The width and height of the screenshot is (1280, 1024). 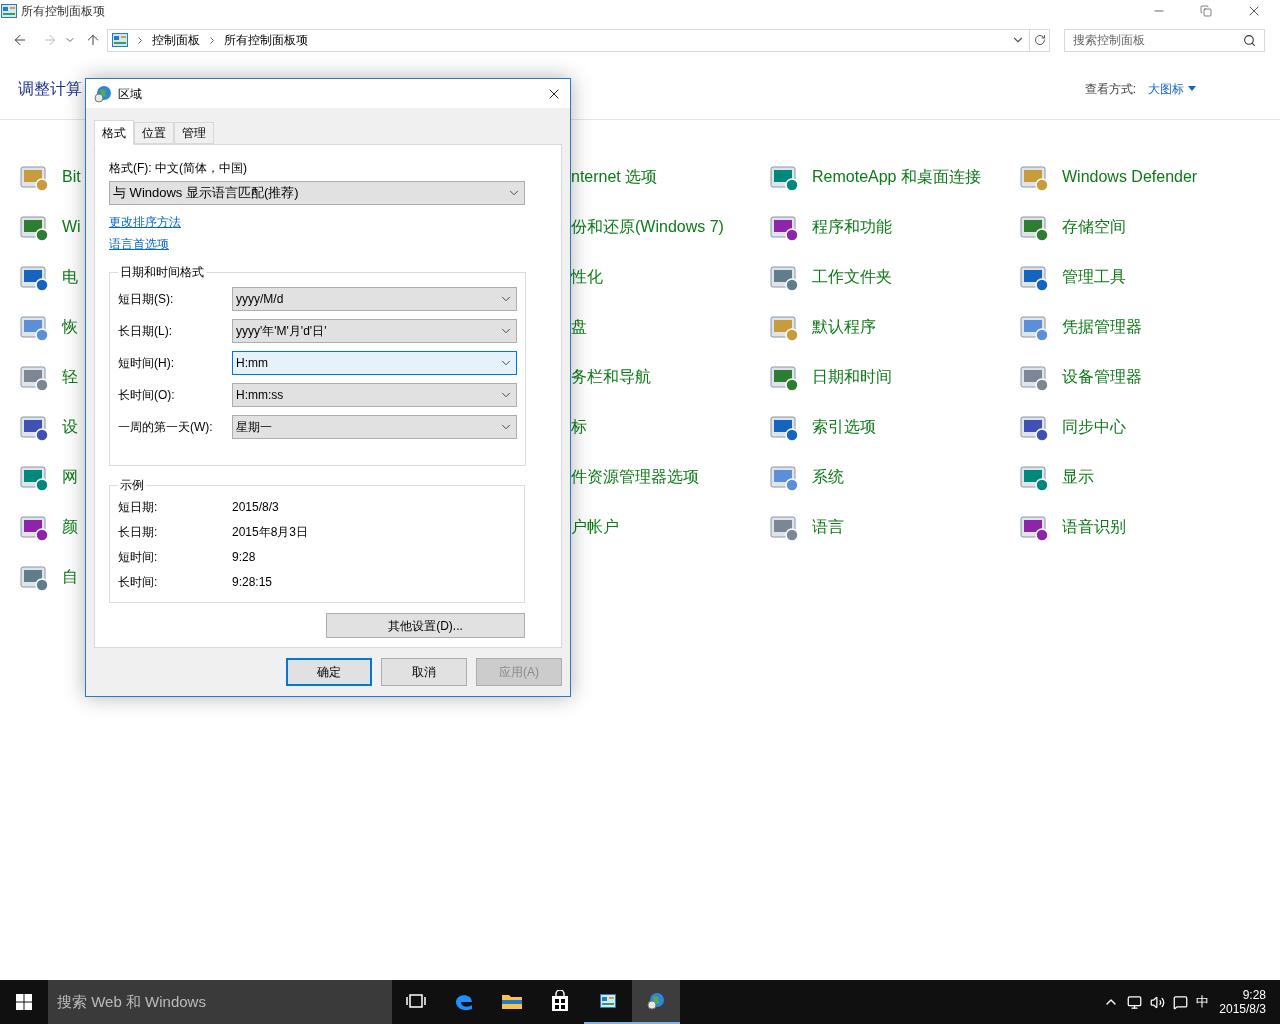 What do you see at coordinates (132, 485) in the screenshot?
I see `group-title: 示例` at bounding box center [132, 485].